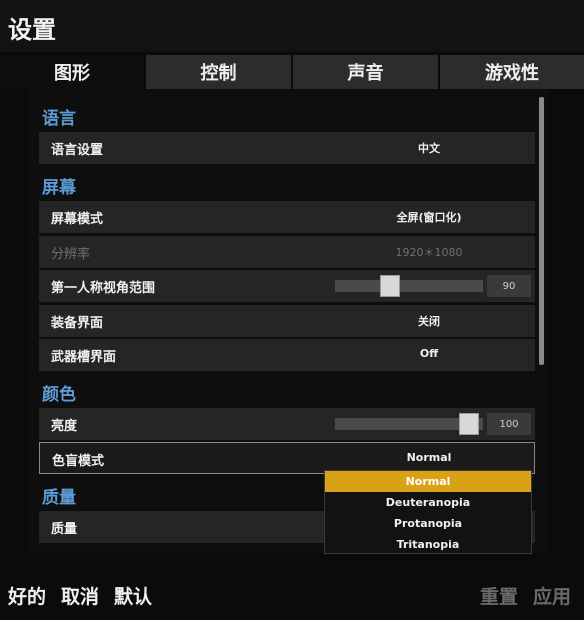 The image size is (584, 620). I want to click on settings-scrollbar, so click(541, 231).